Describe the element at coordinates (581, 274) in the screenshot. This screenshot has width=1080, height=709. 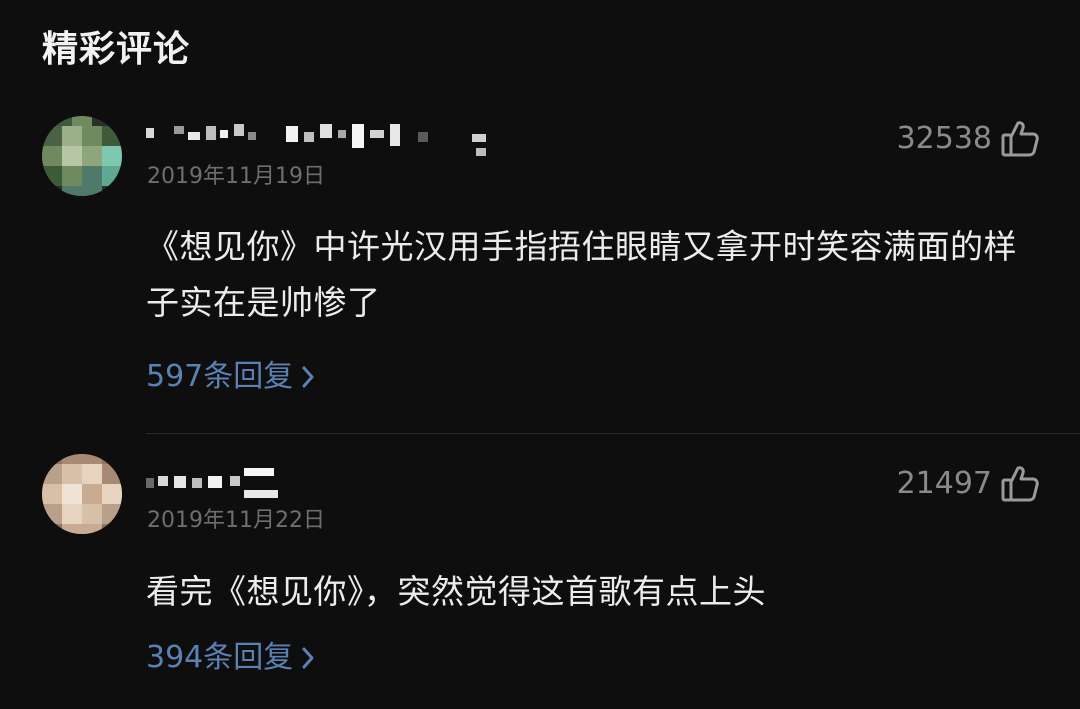
I see `comment-text: 《想见你》中许光汉用手指捂住眼睛又拿开时笑容满面的样子实在是帅惨了` at that location.